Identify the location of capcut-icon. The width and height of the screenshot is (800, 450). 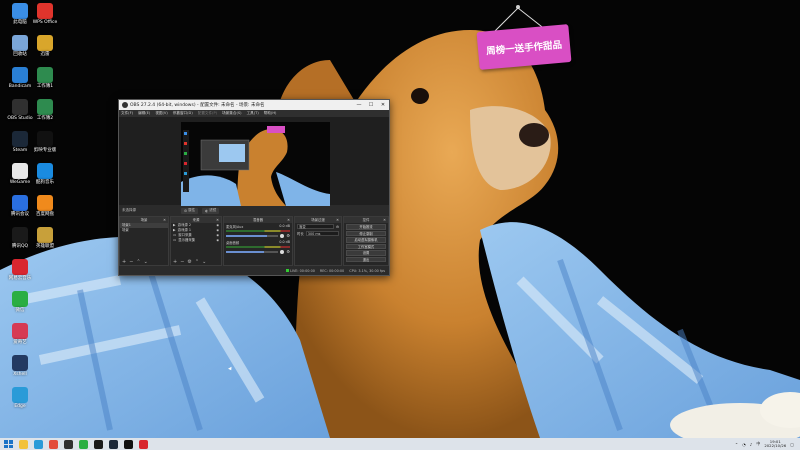
(128, 444).